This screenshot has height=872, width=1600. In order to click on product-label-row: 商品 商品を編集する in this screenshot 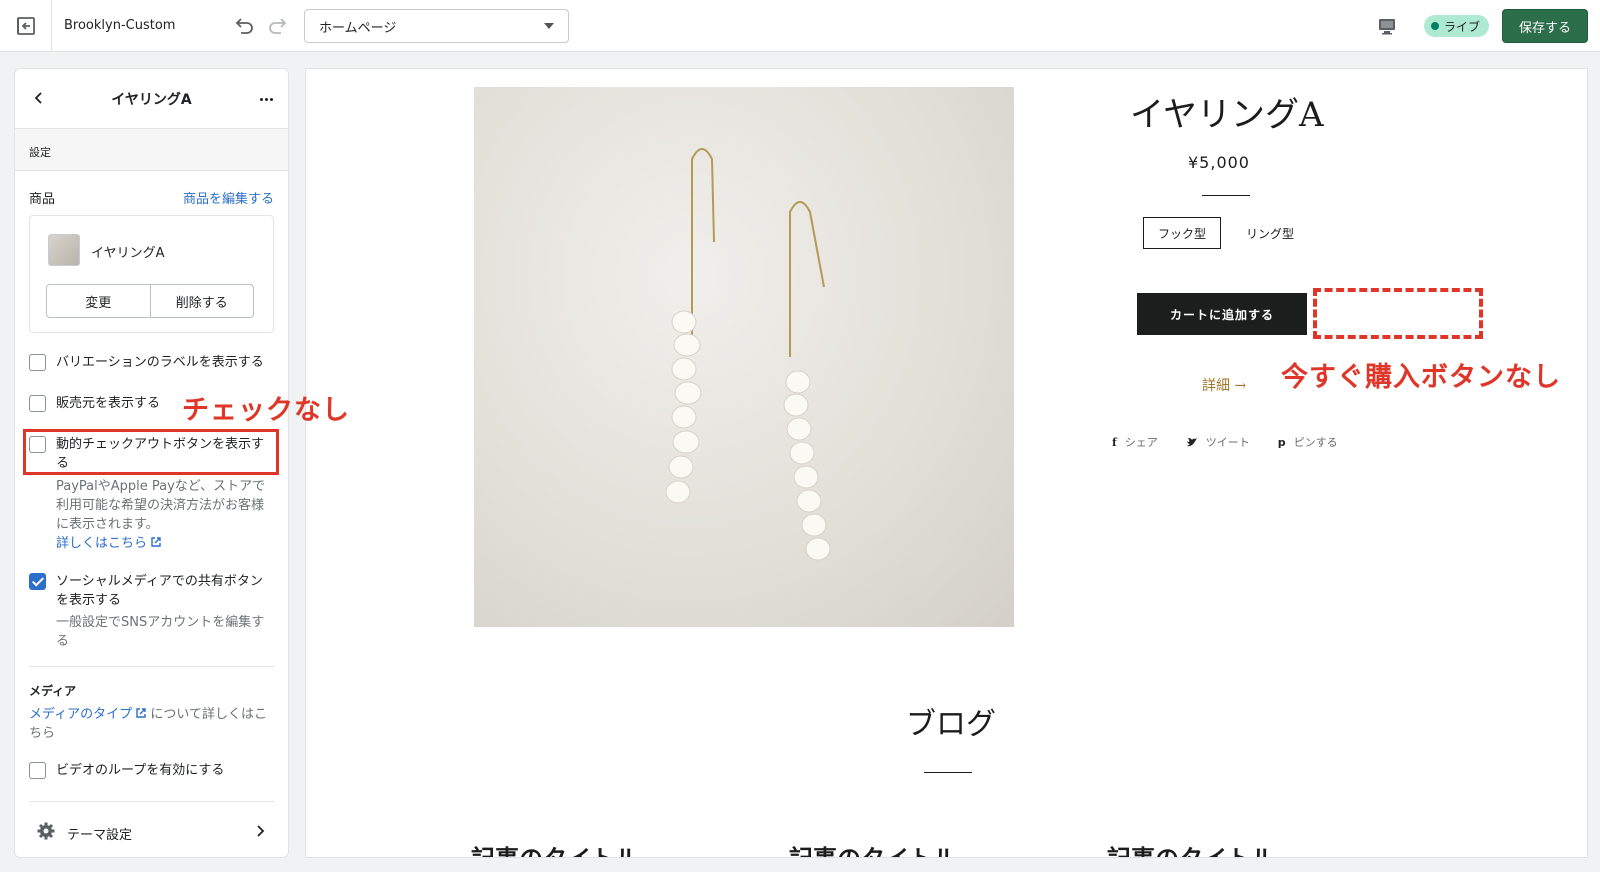, I will do `click(151, 197)`.